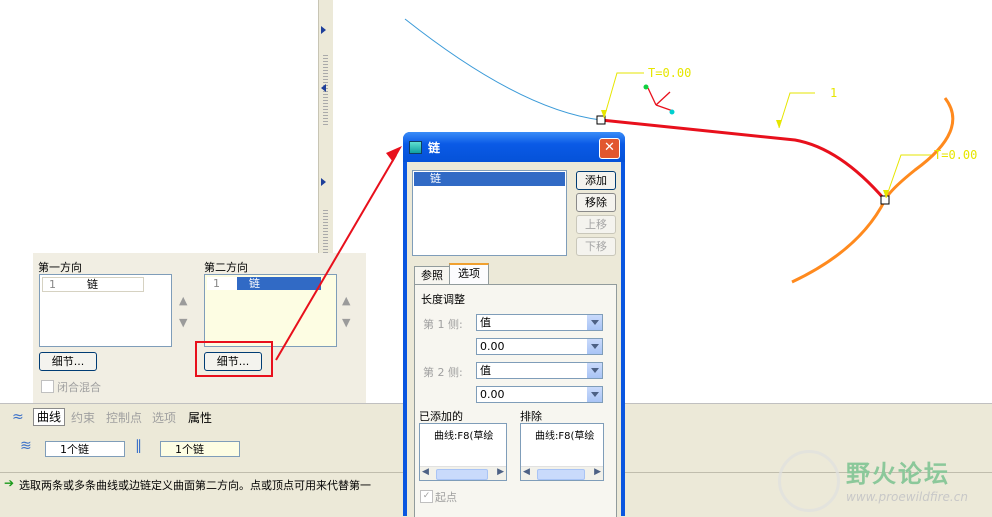 The height and width of the screenshot is (517, 992). Describe the element at coordinates (564, 434) in the screenshot. I see `excluded-list-item: 曲线:F8(草绘` at that location.